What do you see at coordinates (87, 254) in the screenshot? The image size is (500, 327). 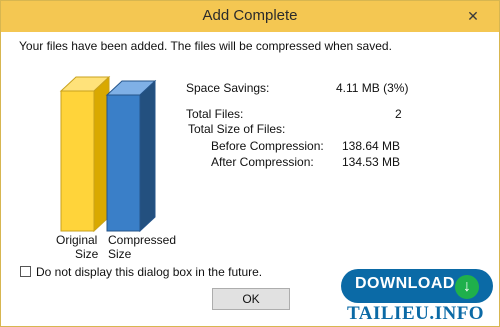 I see `original-size-label-line2: Size` at bounding box center [87, 254].